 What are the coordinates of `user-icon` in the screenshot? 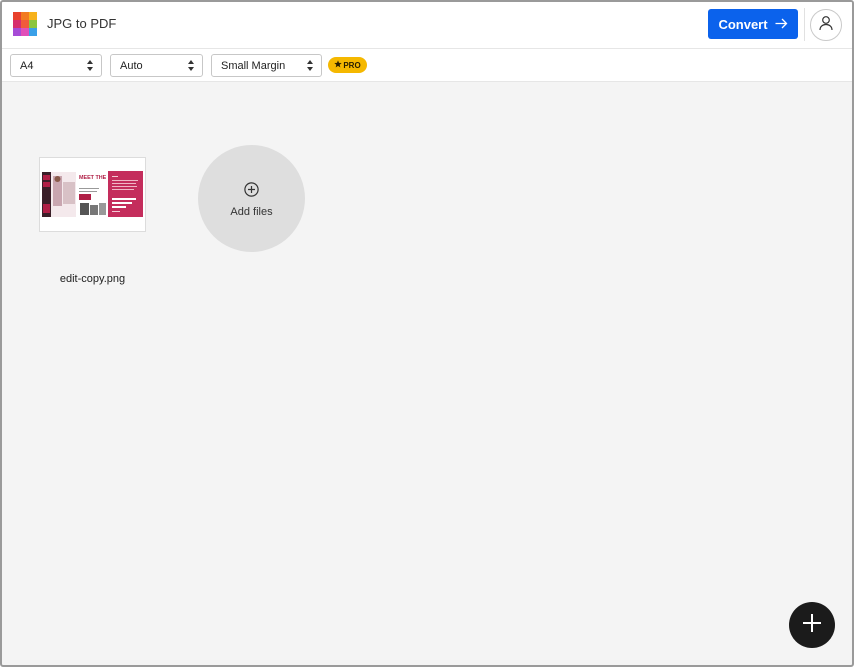 It's located at (826, 25).